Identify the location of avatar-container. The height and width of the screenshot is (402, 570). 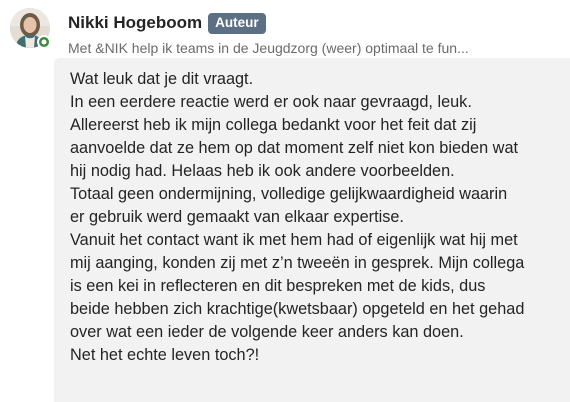
(30, 28).